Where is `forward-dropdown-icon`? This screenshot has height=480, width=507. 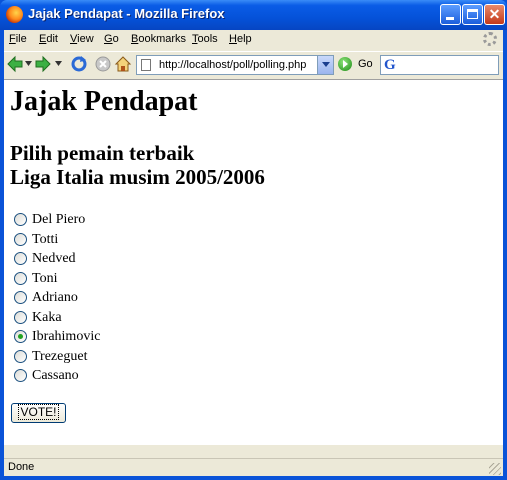
forward-dropdown-icon is located at coordinates (58, 64).